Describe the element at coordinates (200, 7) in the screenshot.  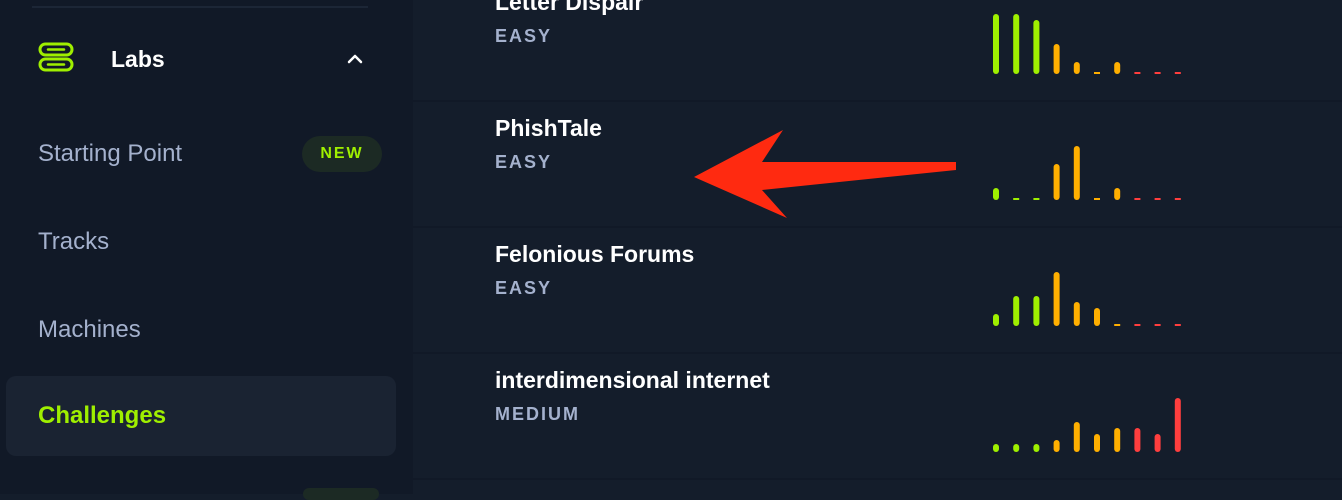
I see `sidebar-divider` at that location.